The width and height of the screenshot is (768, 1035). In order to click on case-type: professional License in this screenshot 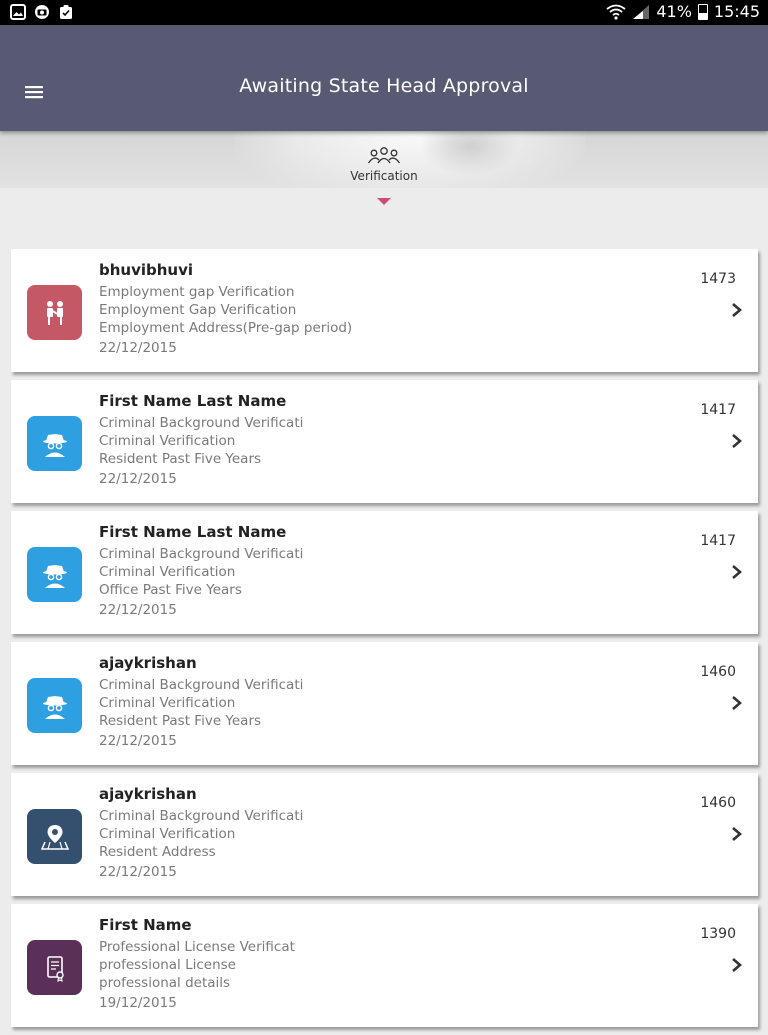, I will do `click(167, 965)`.